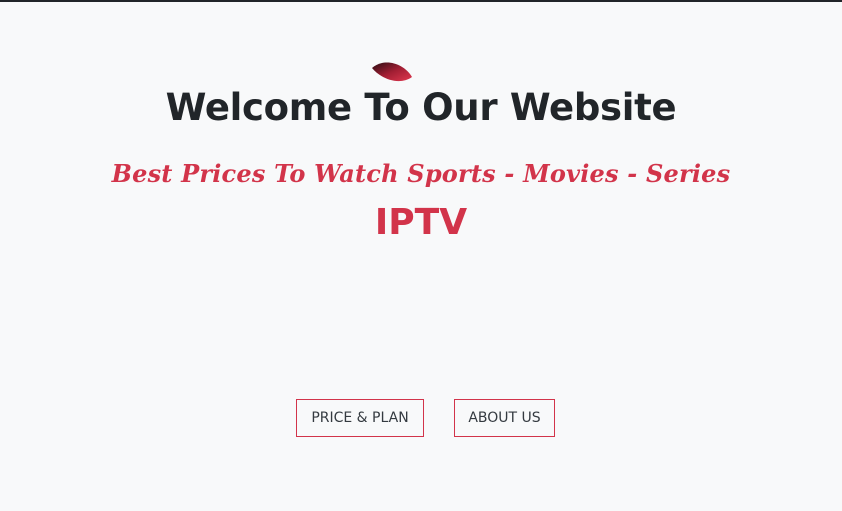  What do you see at coordinates (504, 418) in the screenshot?
I see `about-us-button: ABOUT US` at bounding box center [504, 418].